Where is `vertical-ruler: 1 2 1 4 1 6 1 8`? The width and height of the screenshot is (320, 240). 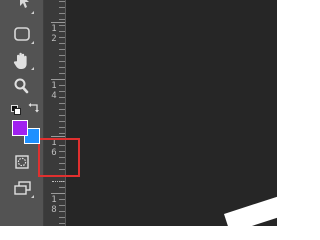 vertical-ruler: 1 2 1 4 1 6 1 8 is located at coordinates (55, 113).